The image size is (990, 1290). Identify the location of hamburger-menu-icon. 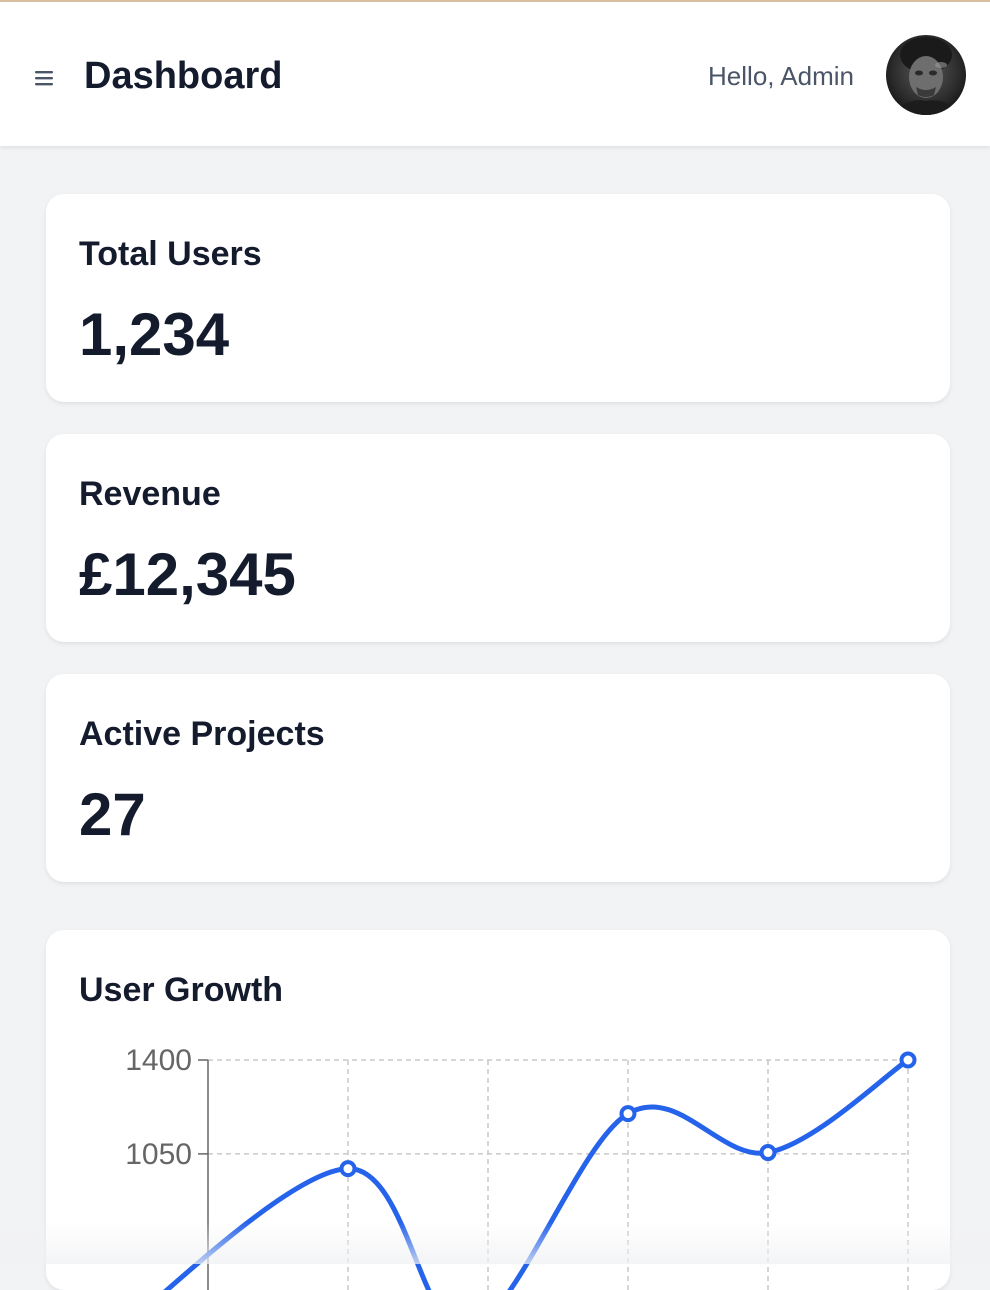
(44, 78).